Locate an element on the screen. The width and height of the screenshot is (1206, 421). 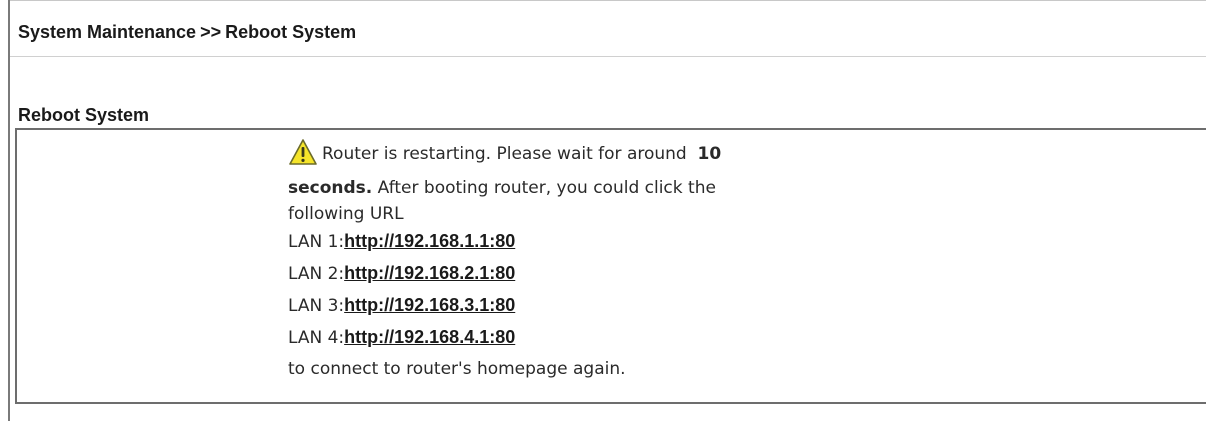
header-divider is located at coordinates (608, 56).